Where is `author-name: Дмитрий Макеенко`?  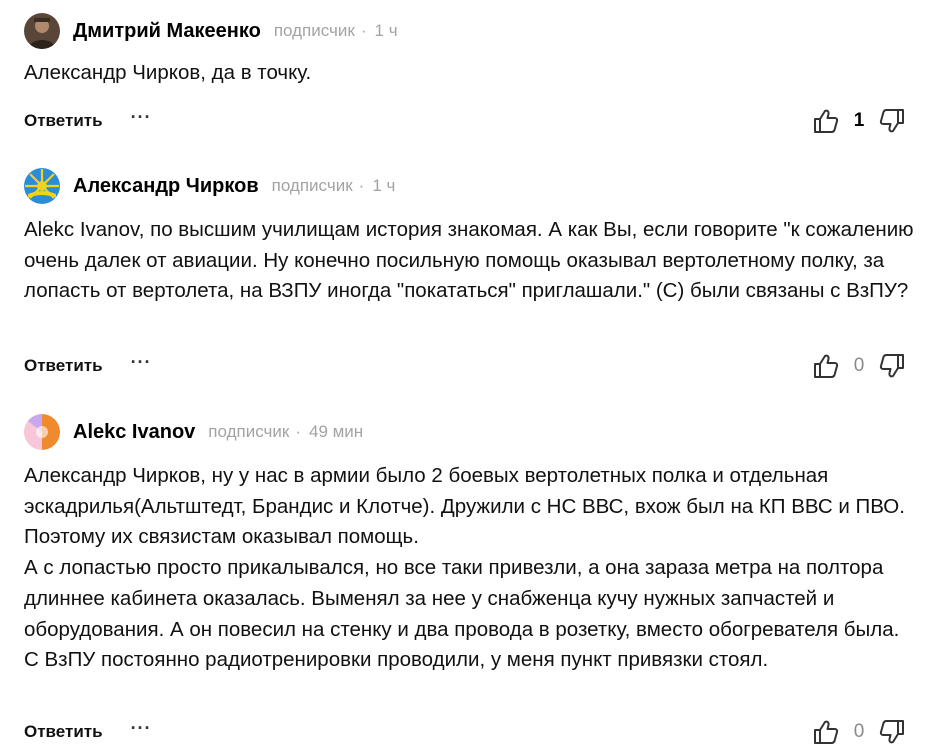
author-name: Дмитрий Макеенко is located at coordinates (167, 31).